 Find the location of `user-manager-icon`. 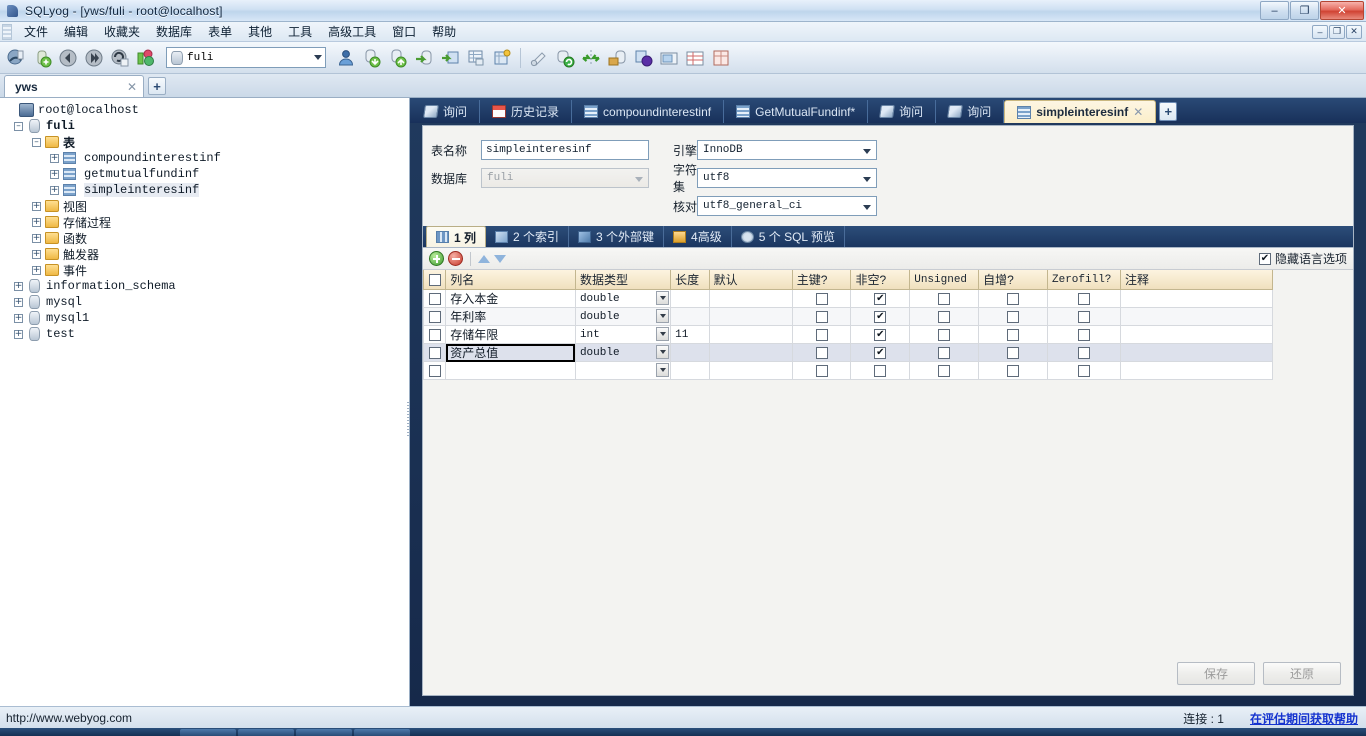

user-manager-icon is located at coordinates (346, 58).